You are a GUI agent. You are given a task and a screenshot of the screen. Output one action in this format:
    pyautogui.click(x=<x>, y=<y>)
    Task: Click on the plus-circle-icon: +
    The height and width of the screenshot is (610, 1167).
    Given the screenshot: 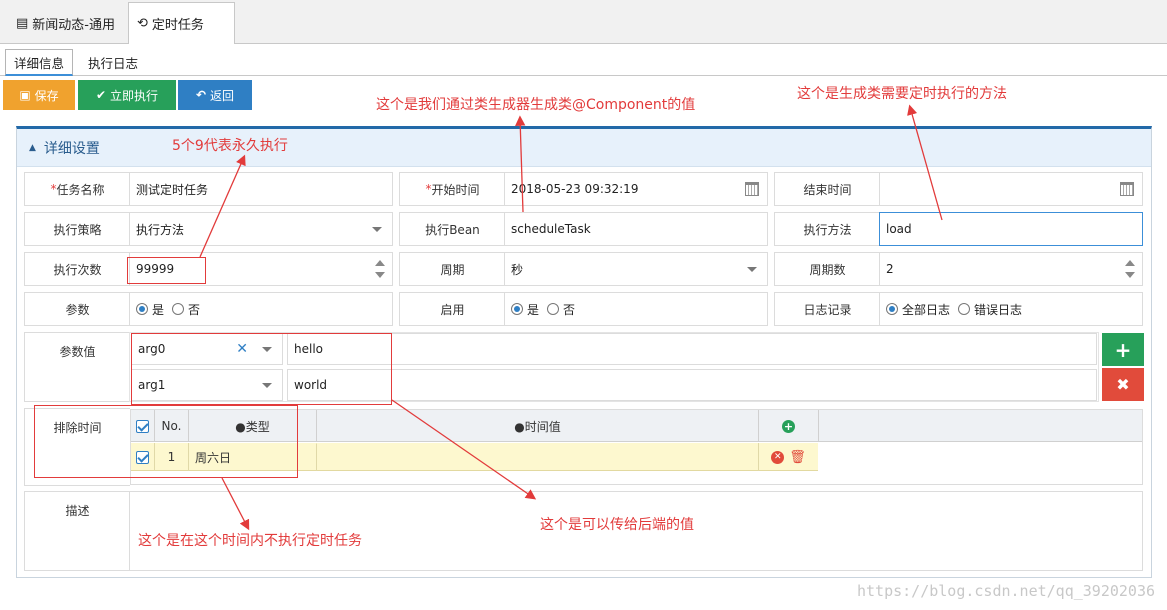 What is the action you would take?
    pyautogui.click(x=788, y=426)
    